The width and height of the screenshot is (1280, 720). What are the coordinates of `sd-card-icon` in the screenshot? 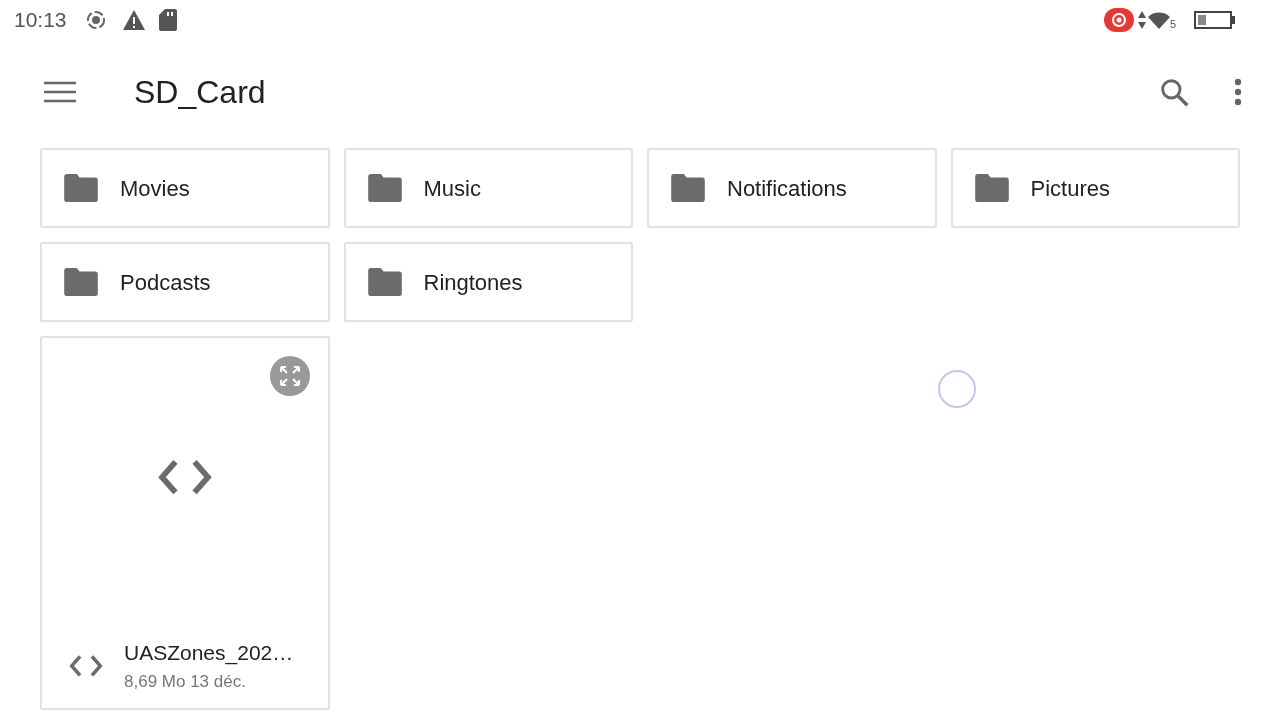 It's located at (167, 20).